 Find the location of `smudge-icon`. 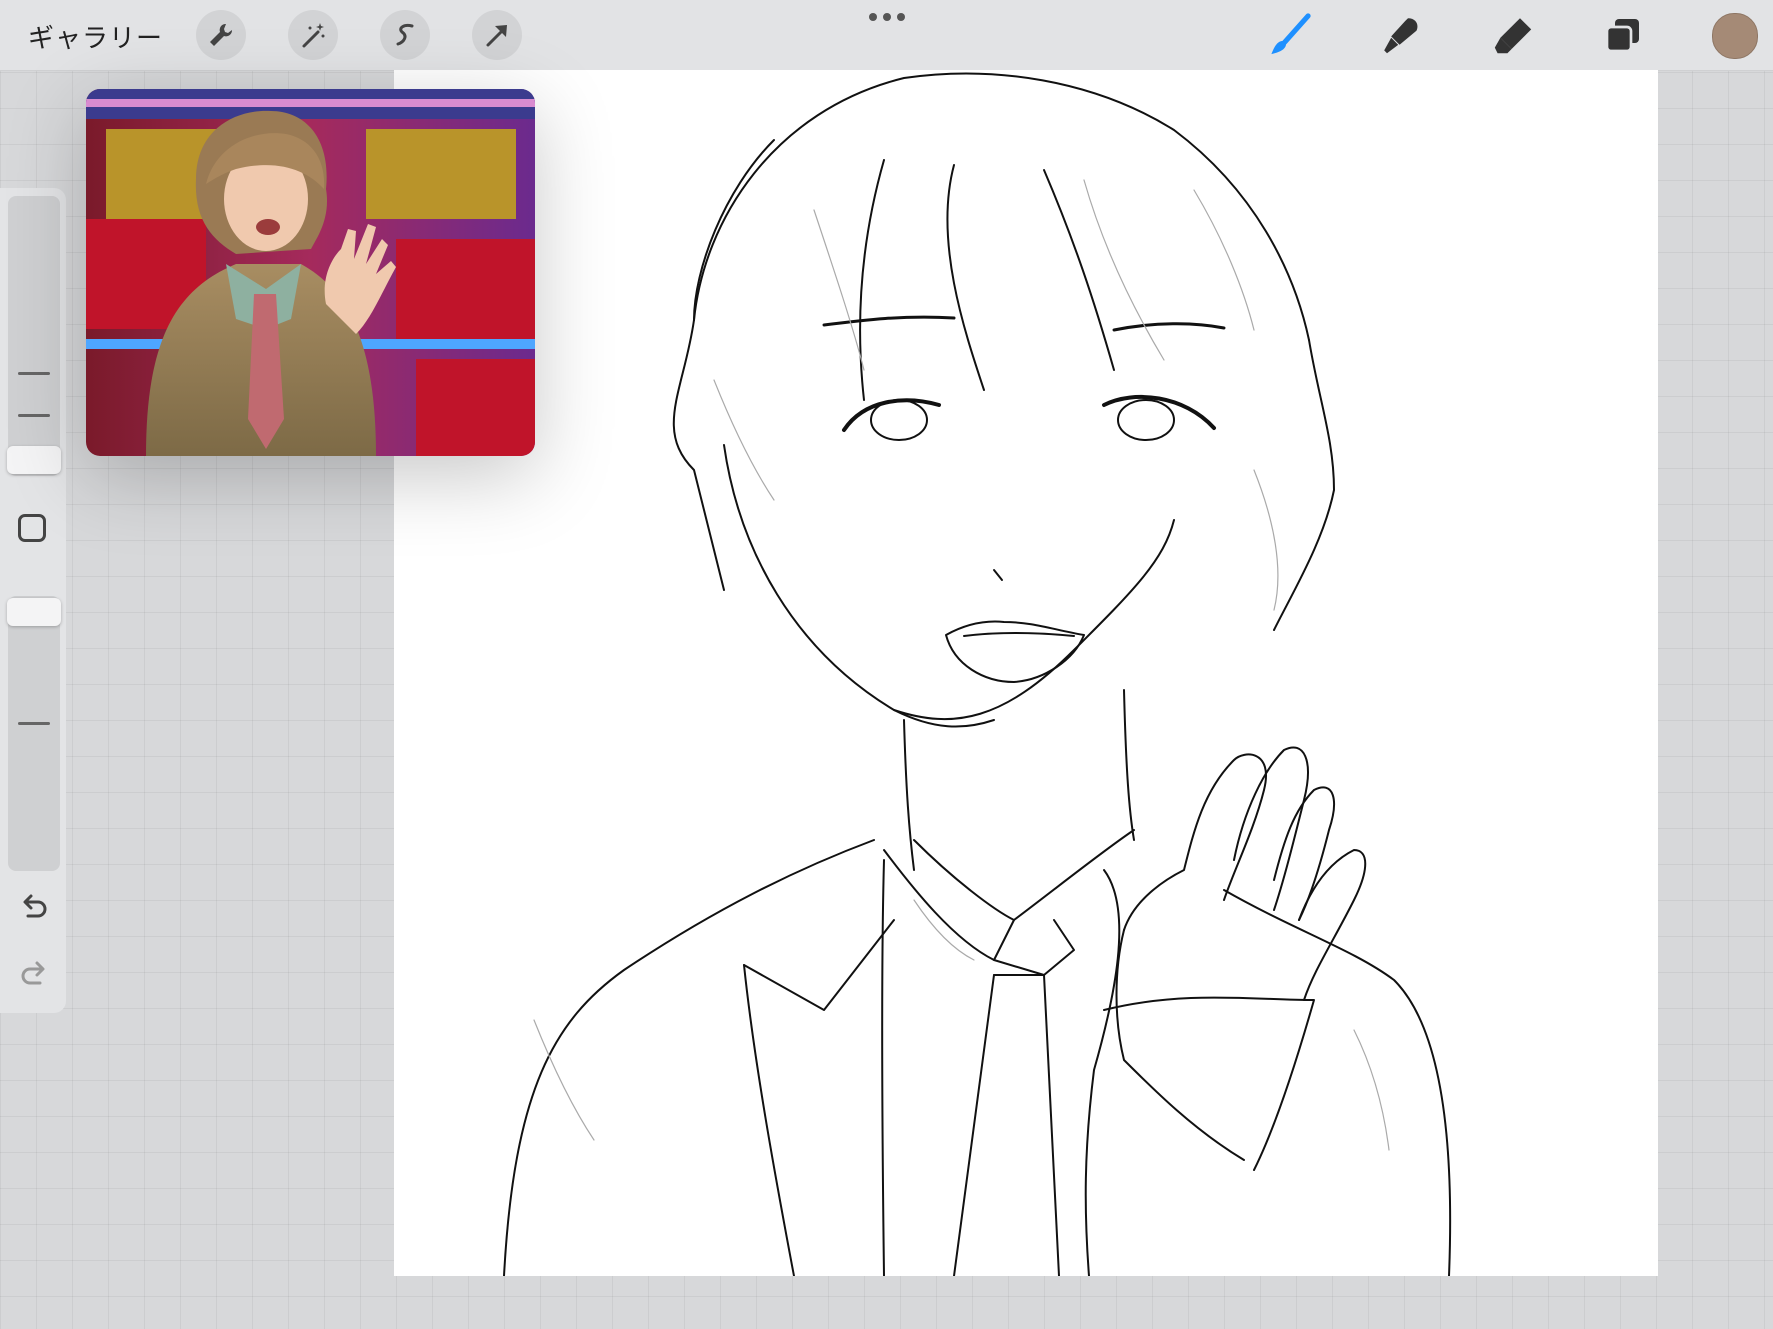

smudge-icon is located at coordinates (1401, 36).